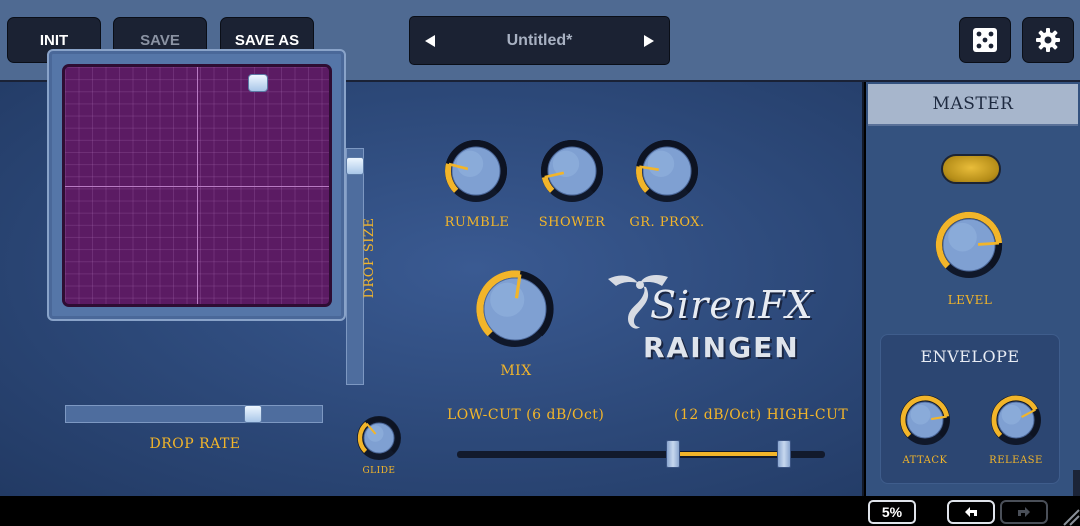 This screenshot has height=526, width=1080. I want to click on drop-rate-slider, so click(194, 414).